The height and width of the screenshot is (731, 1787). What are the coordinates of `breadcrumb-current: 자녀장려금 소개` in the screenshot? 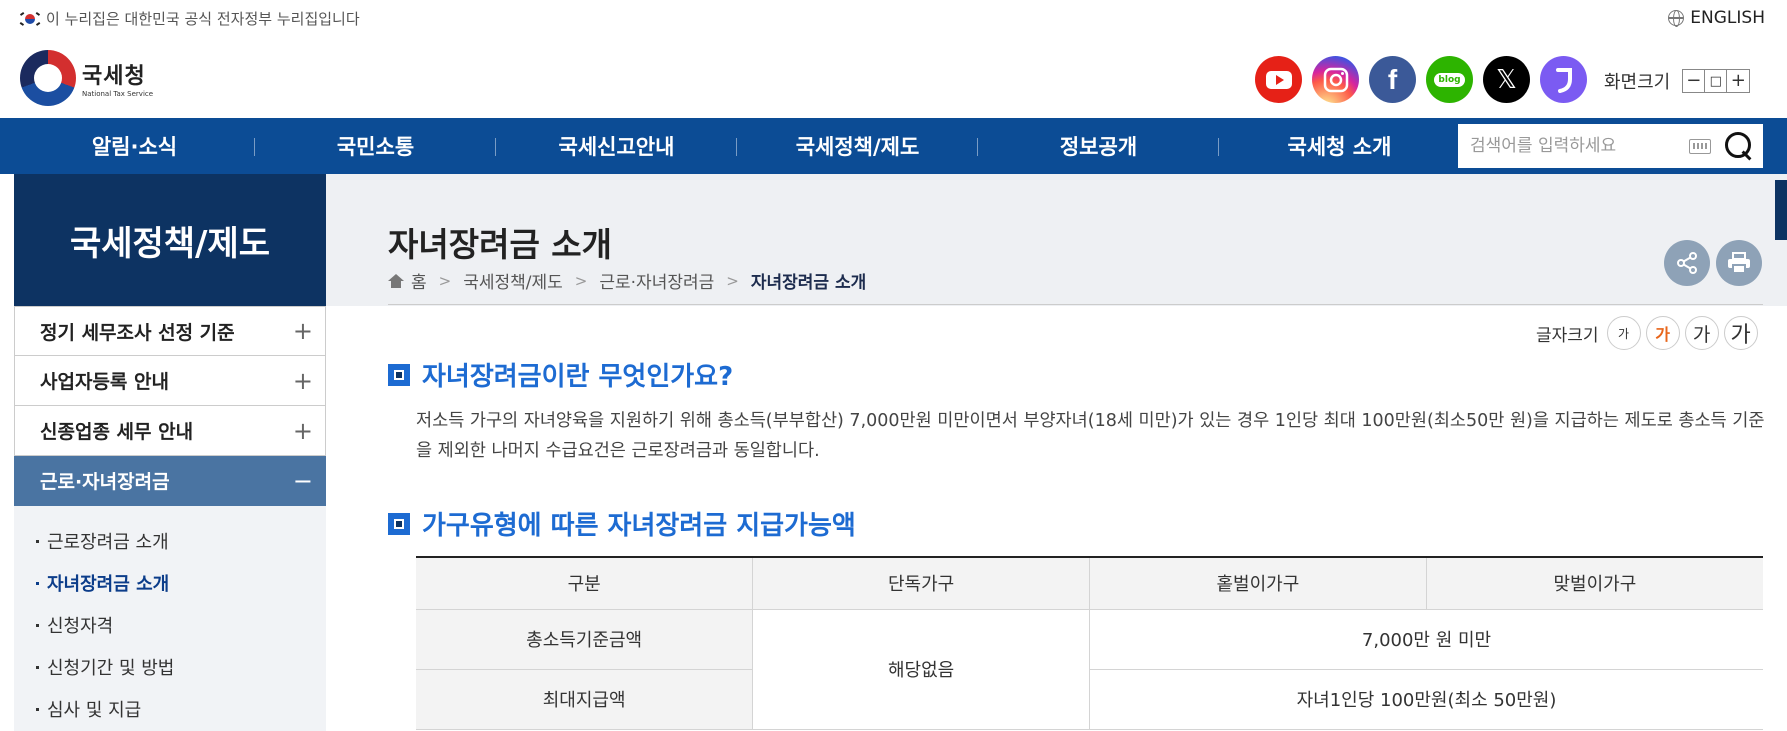 It's located at (808, 283).